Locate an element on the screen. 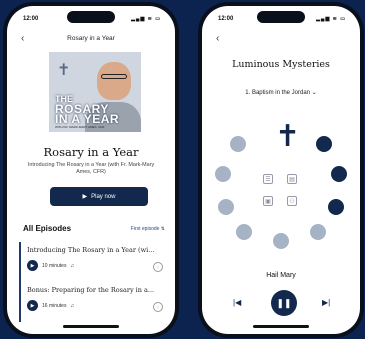 This screenshot has width=365, height=339. skip-back-icon: |◀ is located at coordinates (237, 302).